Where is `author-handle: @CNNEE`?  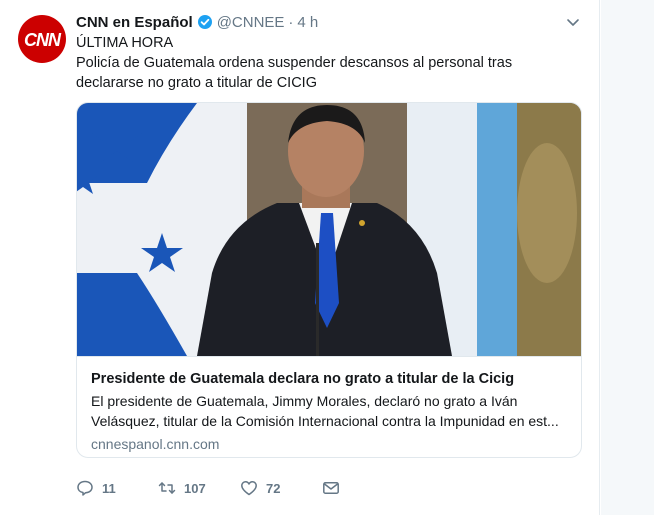 author-handle: @CNNEE is located at coordinates (251, 22).